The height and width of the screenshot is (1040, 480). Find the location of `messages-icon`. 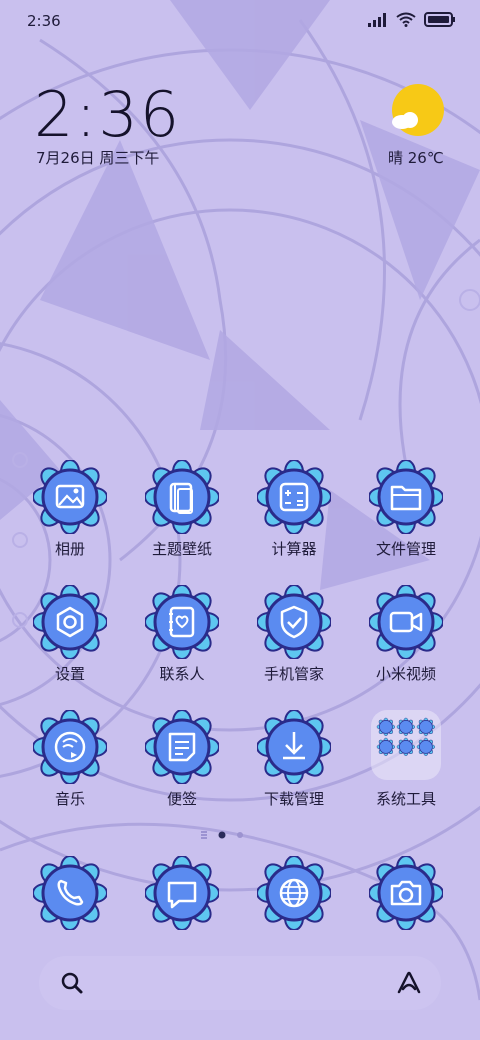

messages-icon is located at coordinates (182, 893).